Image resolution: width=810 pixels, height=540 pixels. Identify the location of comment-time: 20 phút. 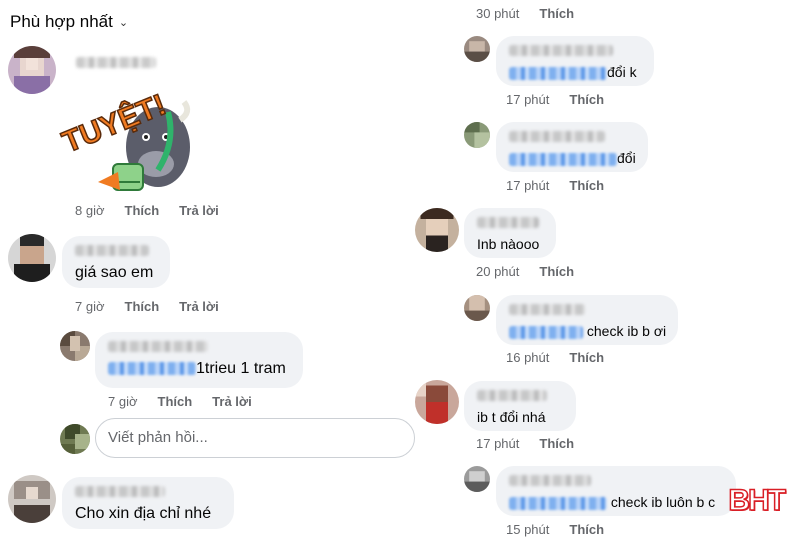
(497, 271).